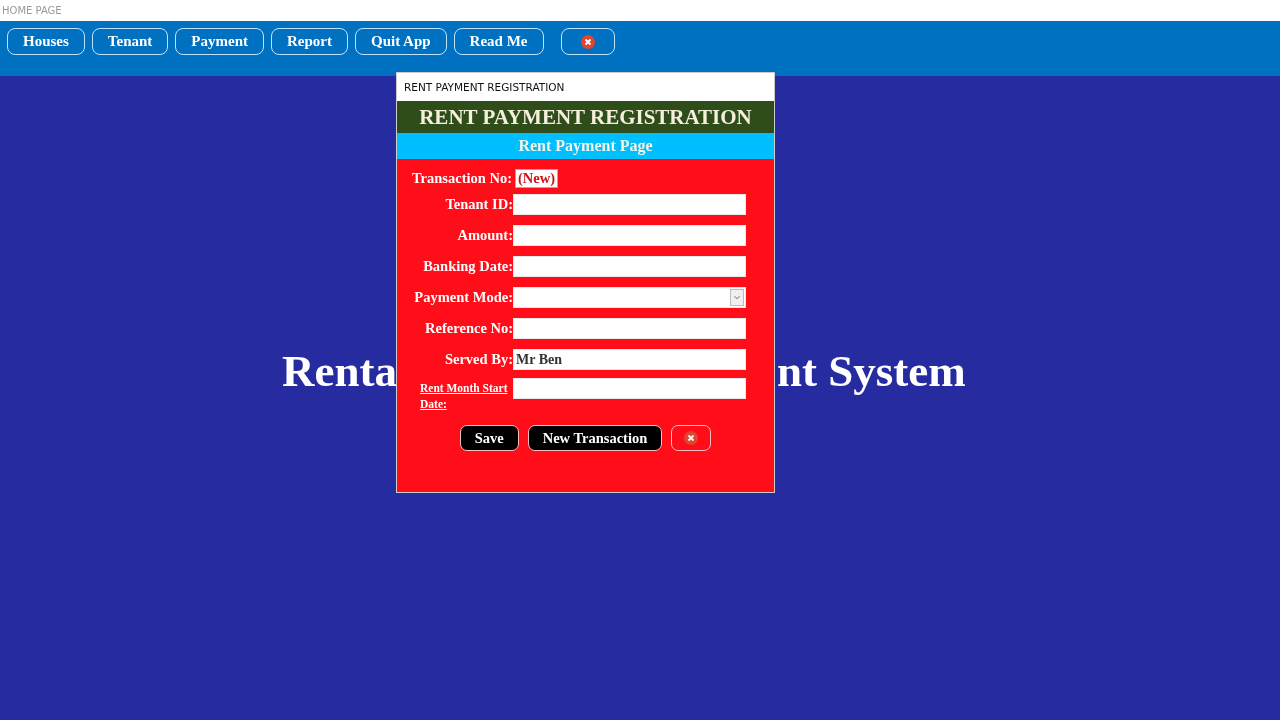 The image size is (1280, 720). I want to click on field-label: Served By:, so click(478, 359).